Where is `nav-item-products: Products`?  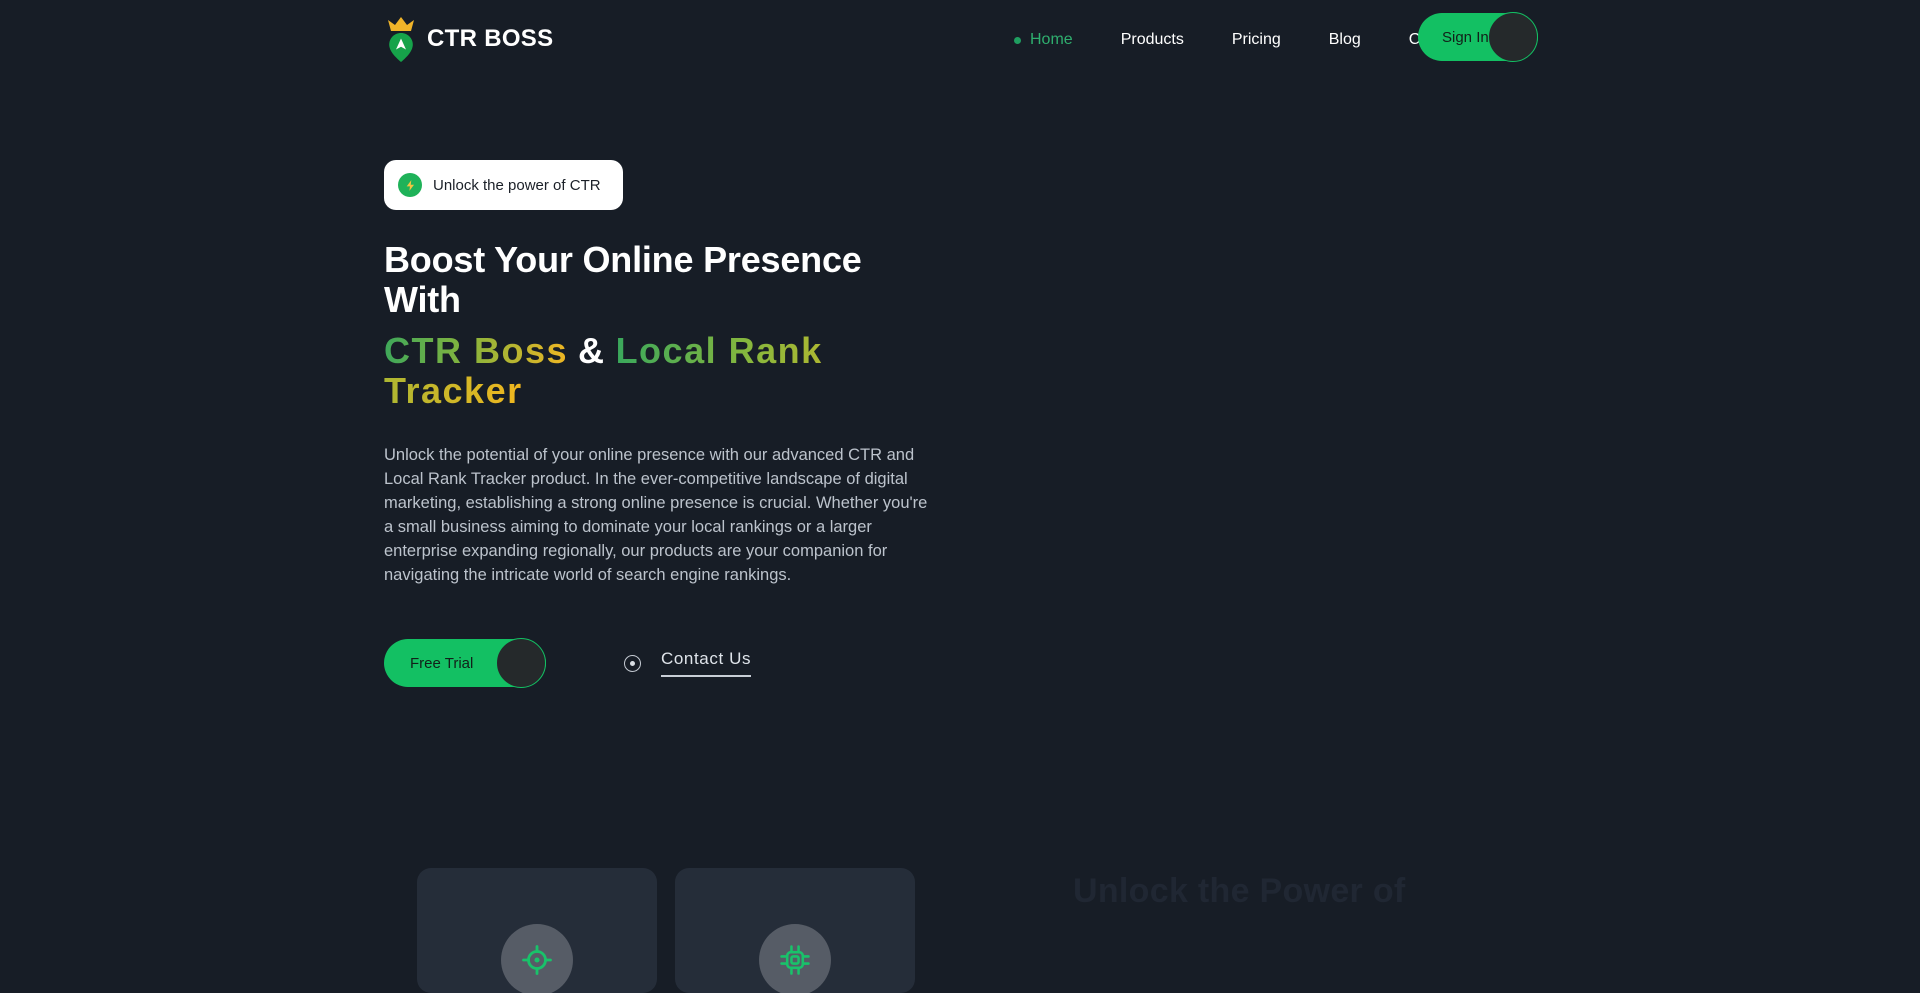 nav-item-products: Products is located at coordinates (1152, 40).